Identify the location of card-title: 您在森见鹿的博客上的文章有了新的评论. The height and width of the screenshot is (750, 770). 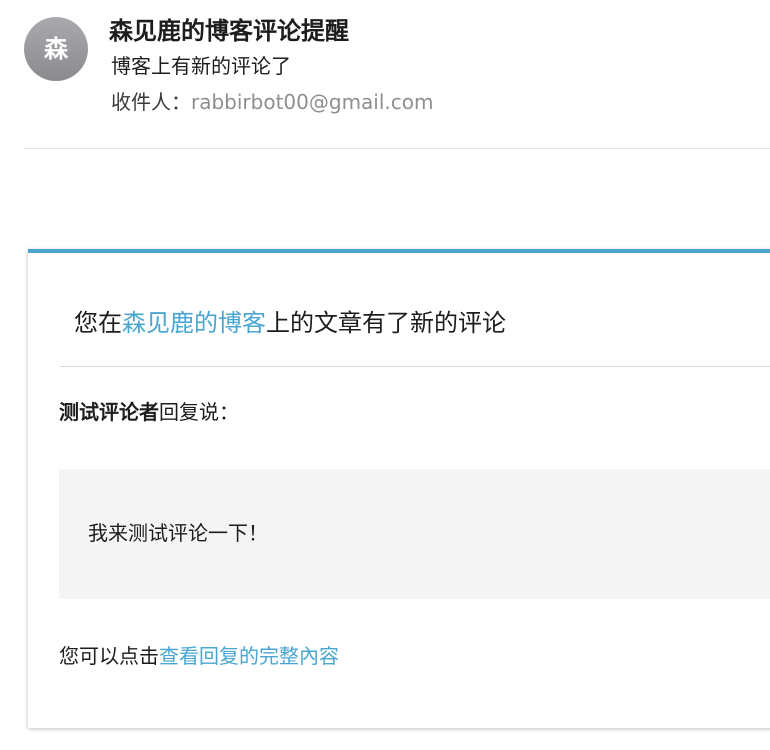
(290, 323).